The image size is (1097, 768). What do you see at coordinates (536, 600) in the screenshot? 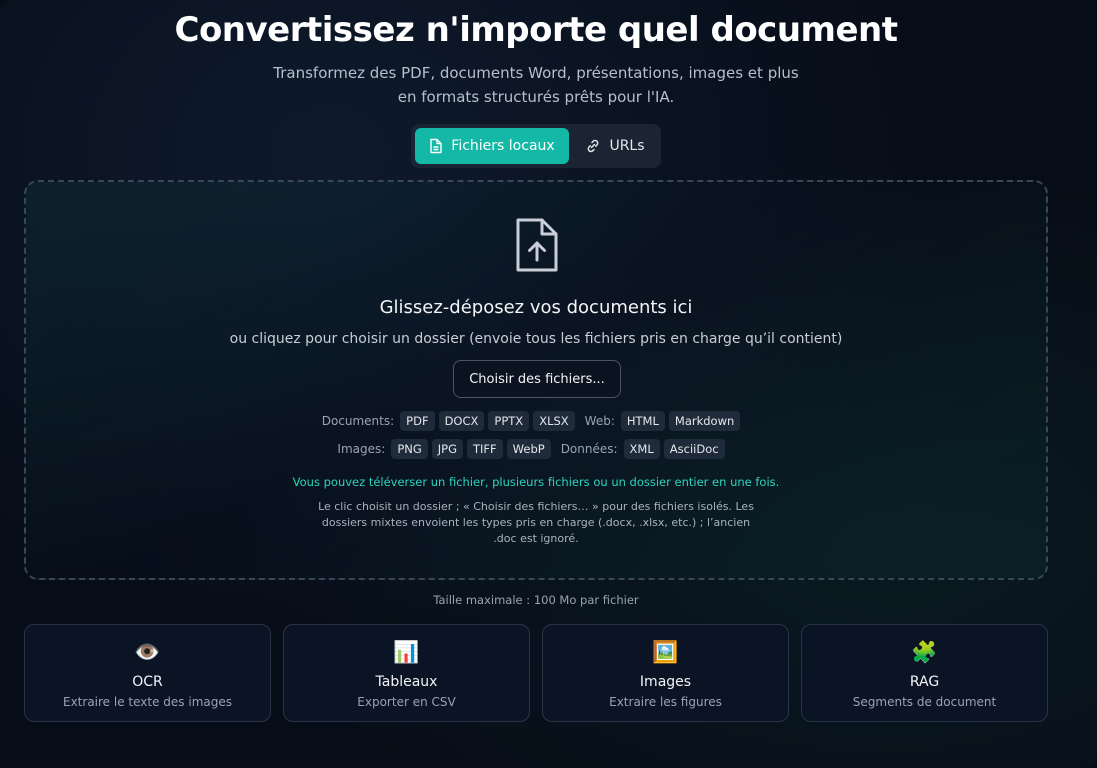
I see `max-size-note: Taille maximale : 100 Mo par fichier` at bounding box center [536, 600].